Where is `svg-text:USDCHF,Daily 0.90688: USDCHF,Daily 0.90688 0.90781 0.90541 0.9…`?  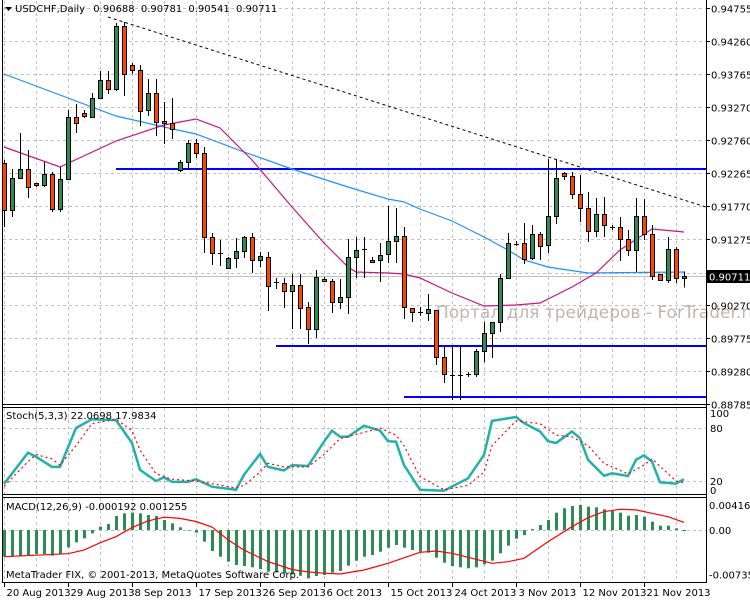
svg-text:USDCHF,Daily 0.90688: USDCHF,Daily 0.90688 0.90781 0.90541 0.9… is located at coordinates (146, 9).